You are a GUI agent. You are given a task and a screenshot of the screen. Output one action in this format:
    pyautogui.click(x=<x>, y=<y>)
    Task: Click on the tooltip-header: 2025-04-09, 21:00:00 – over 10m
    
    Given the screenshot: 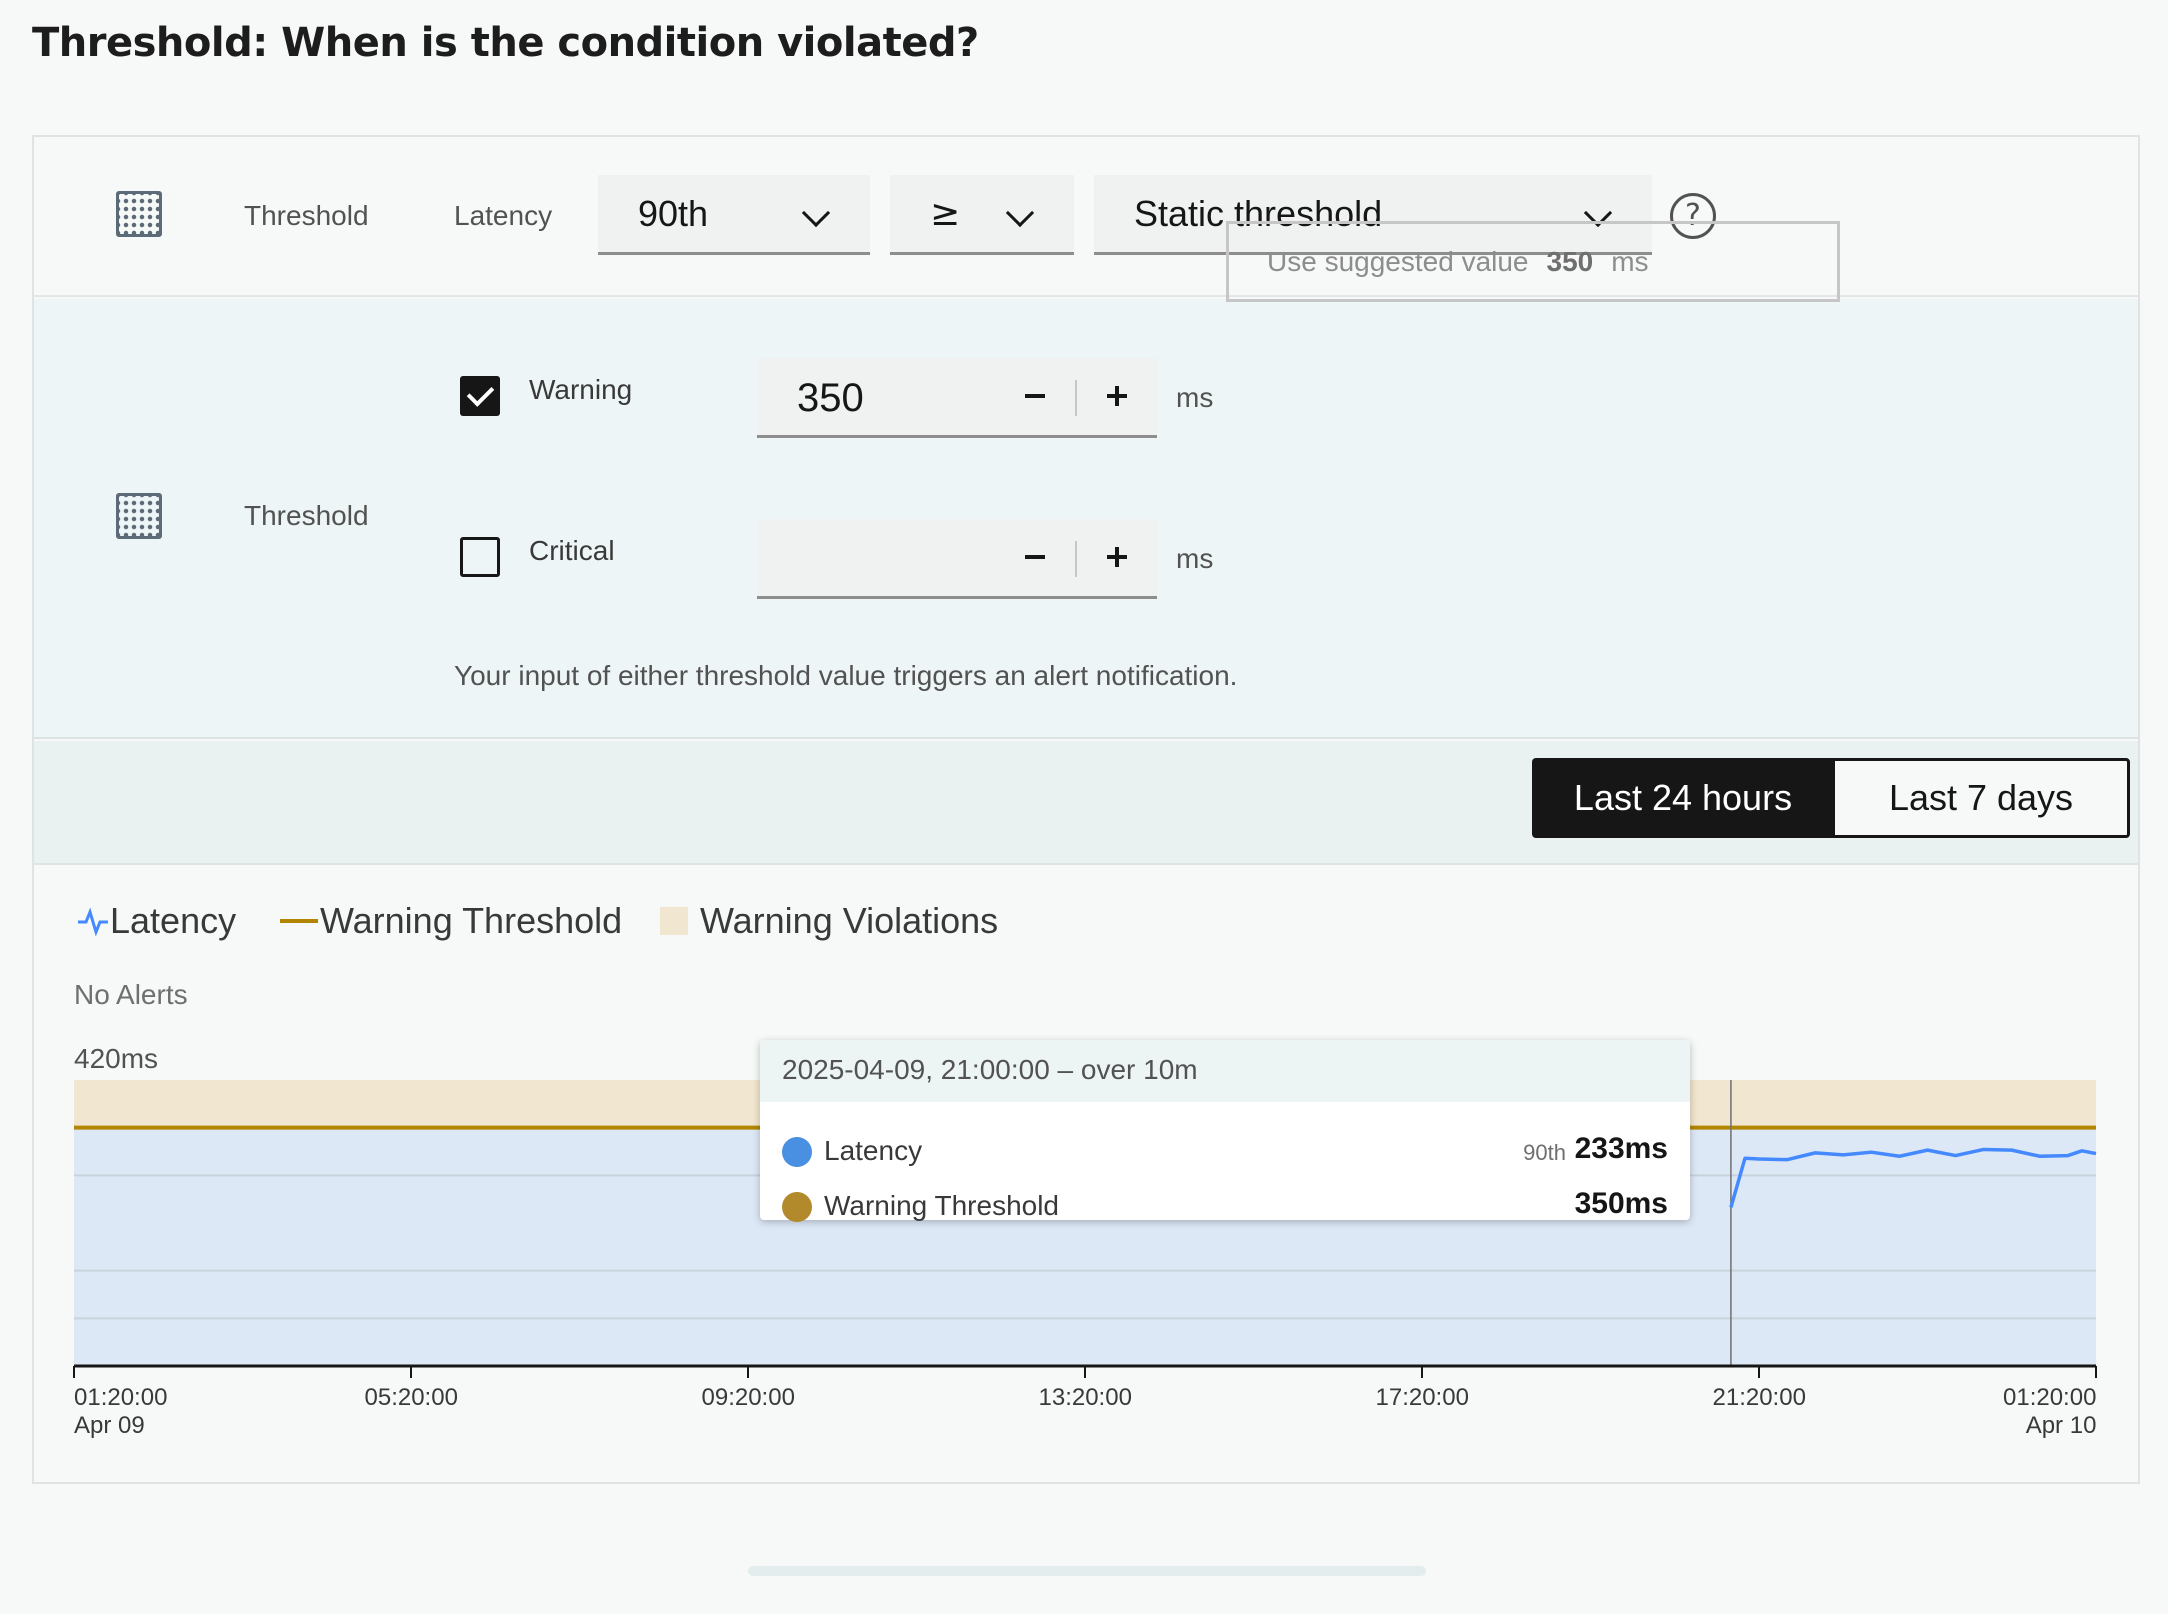 What is the action you would take?
    pyautogui.click(x=1225, y=1071)
    